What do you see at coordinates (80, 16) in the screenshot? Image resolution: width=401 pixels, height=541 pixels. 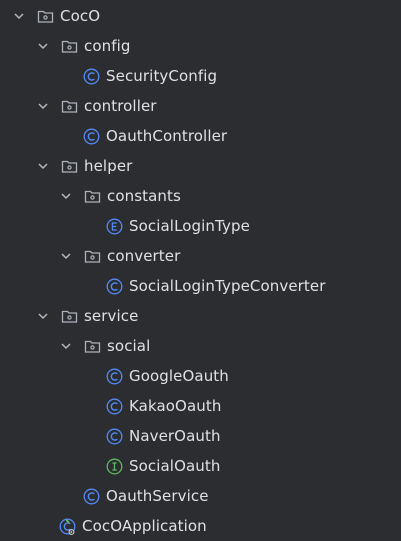 I see `tree-node-label: CocO` at bounding box center [80, 16].